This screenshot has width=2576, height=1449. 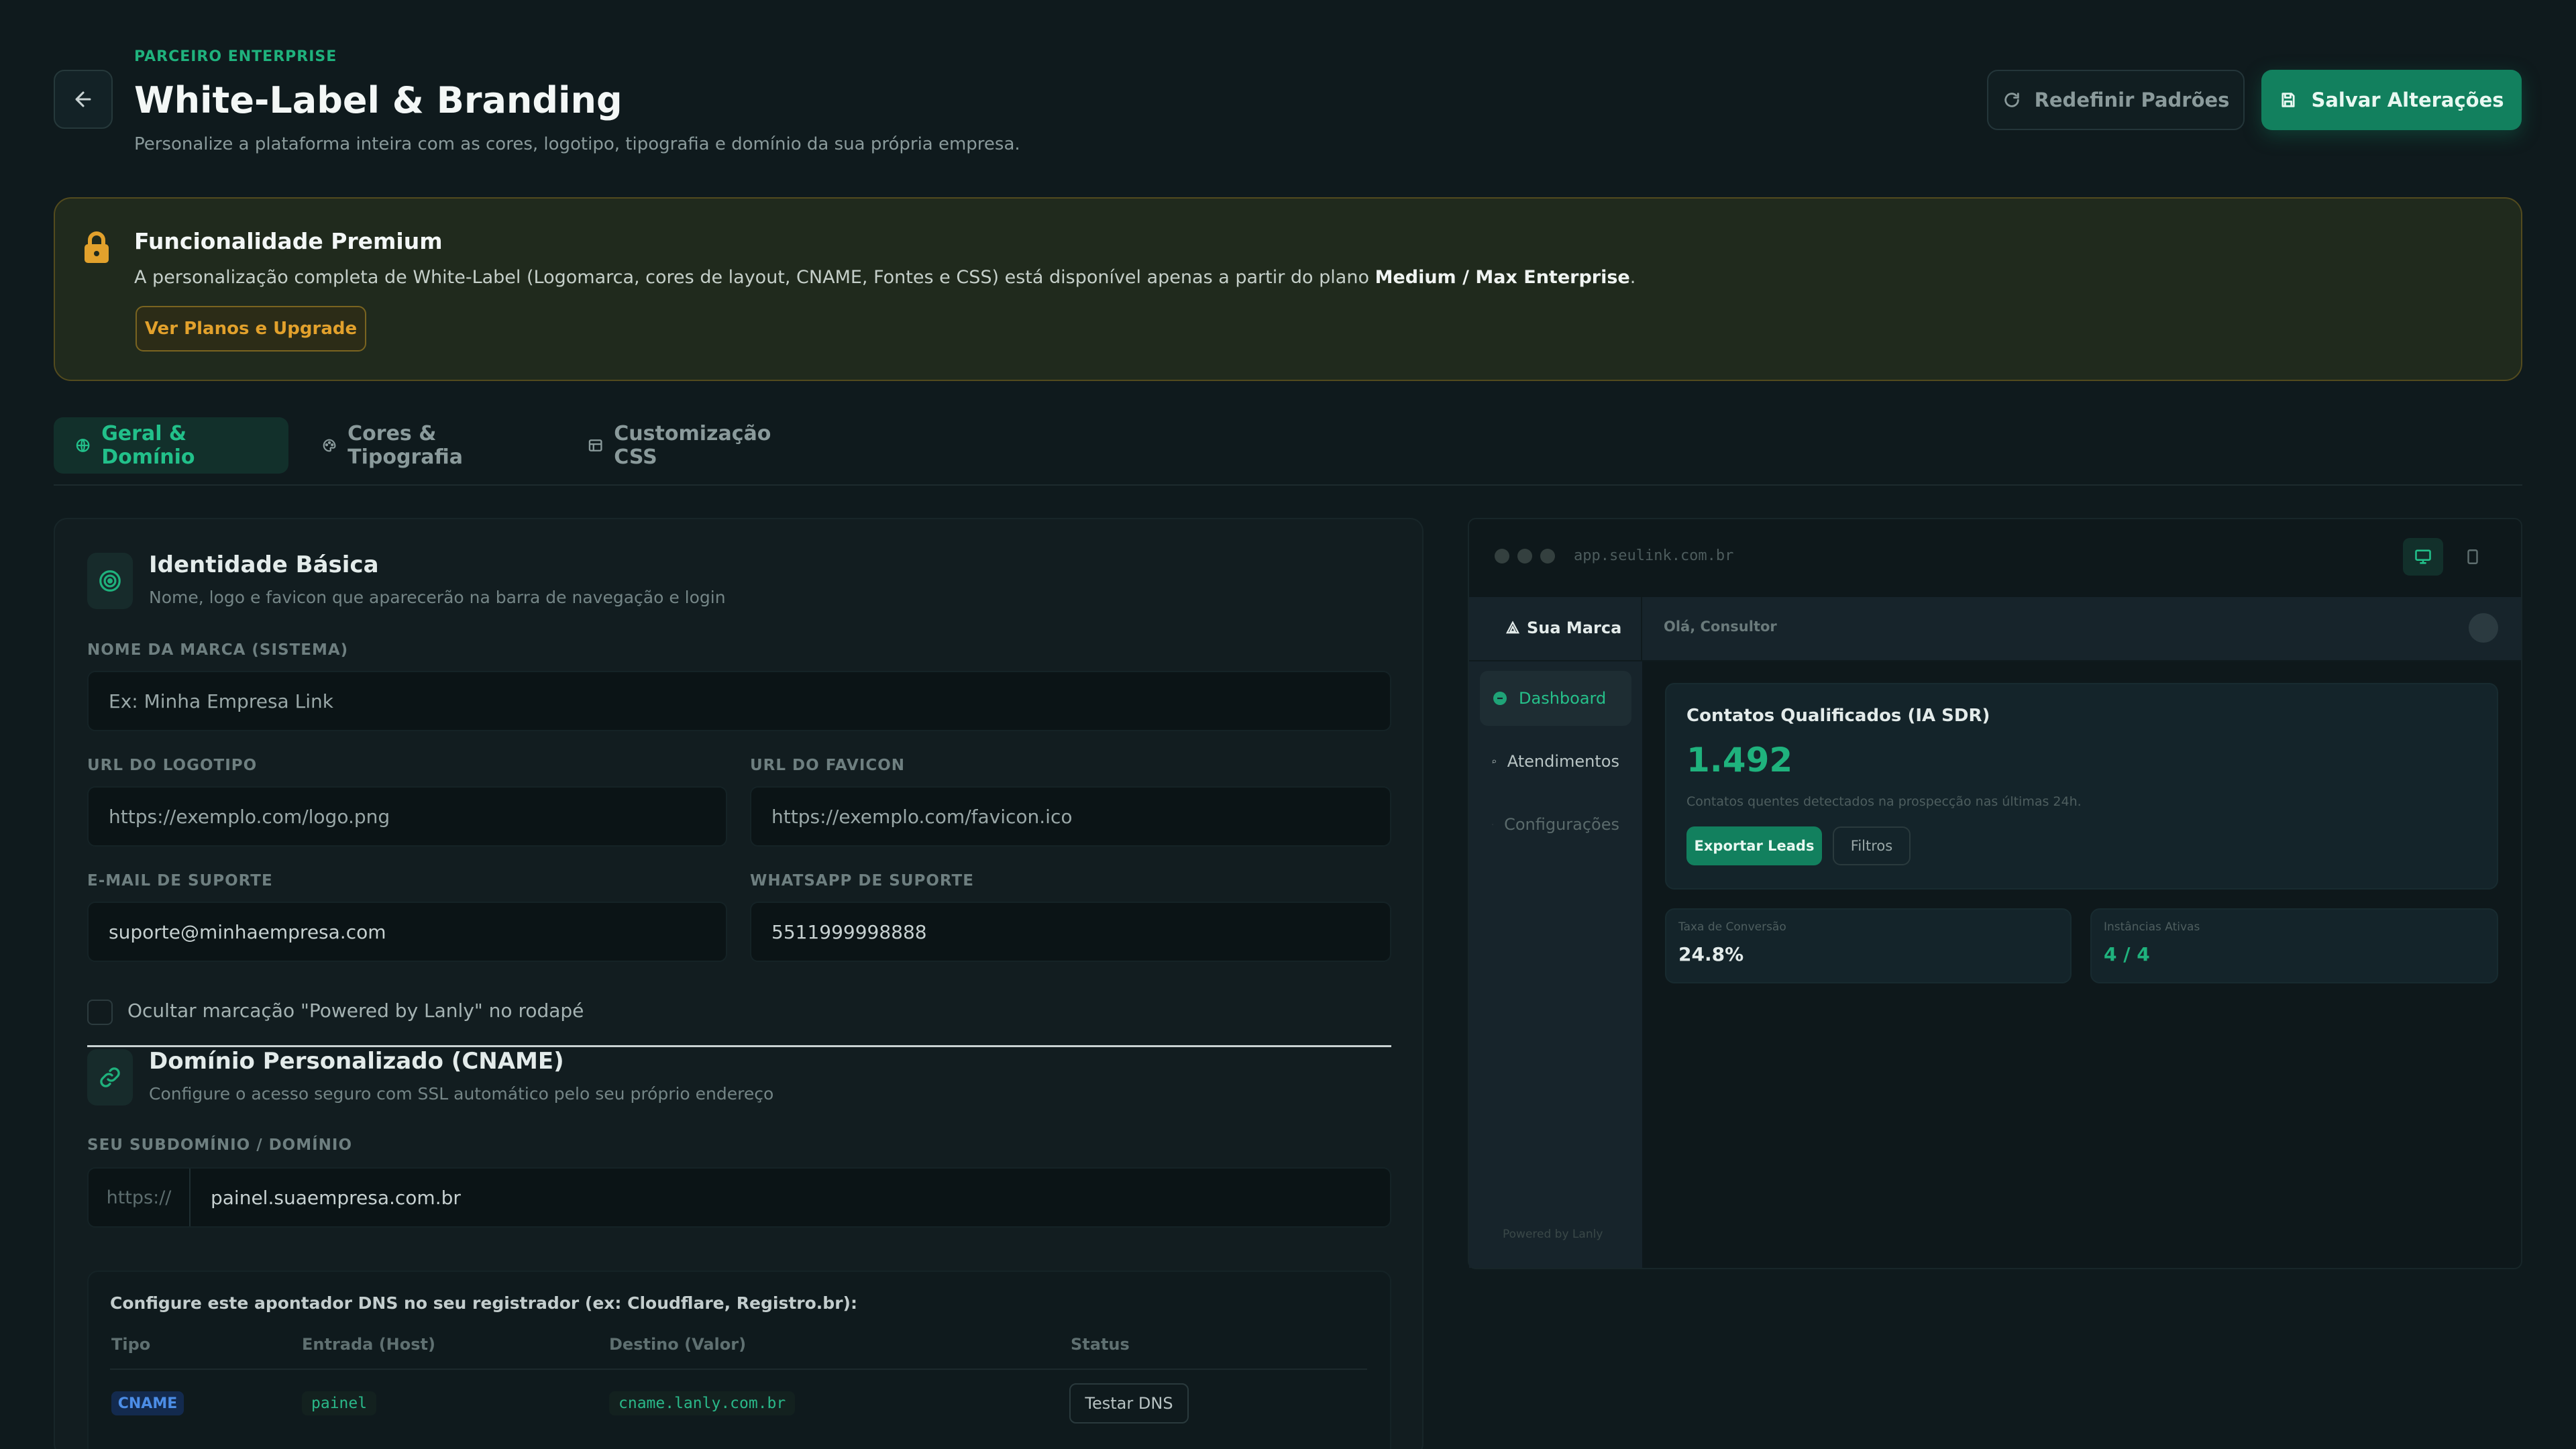 What do you see at coordinates (220, 1145) in the screenshot?
I see `domain-field-label: SEU SUBDOMÍNIO / DOMÍNIO` at bounding box center [220, 1145].